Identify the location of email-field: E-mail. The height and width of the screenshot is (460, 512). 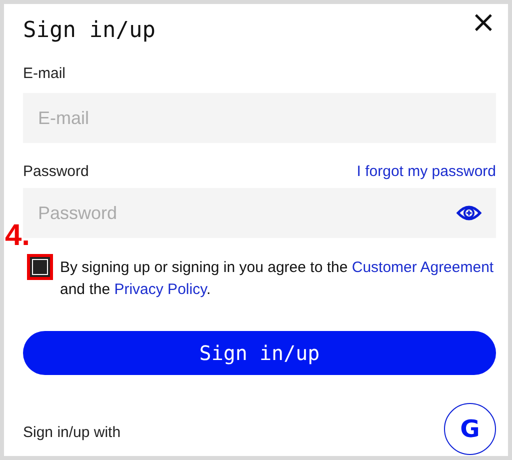
(259, 118).